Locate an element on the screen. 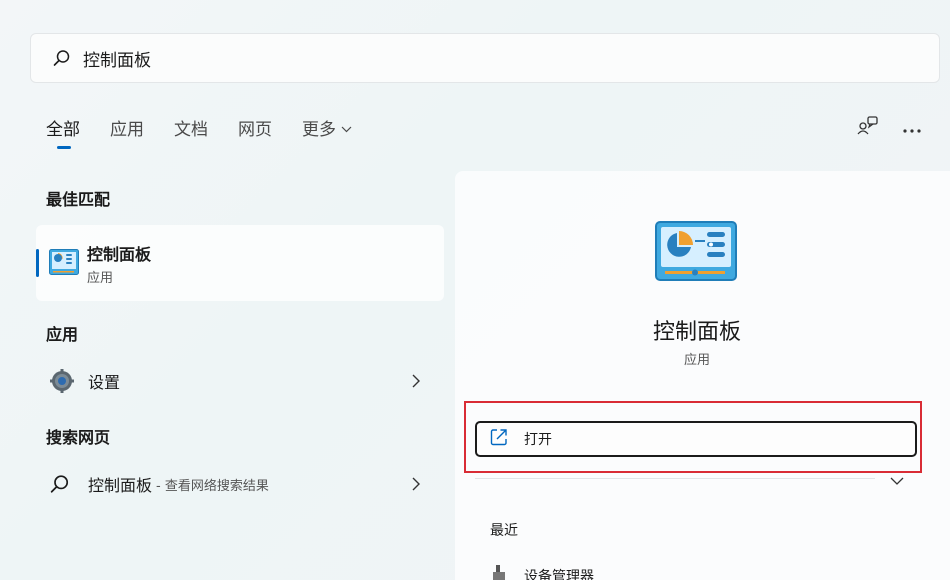 This screenshot has width=950, height=580. section-title-web: 搜索网页 is located at coordinates (78, 437).